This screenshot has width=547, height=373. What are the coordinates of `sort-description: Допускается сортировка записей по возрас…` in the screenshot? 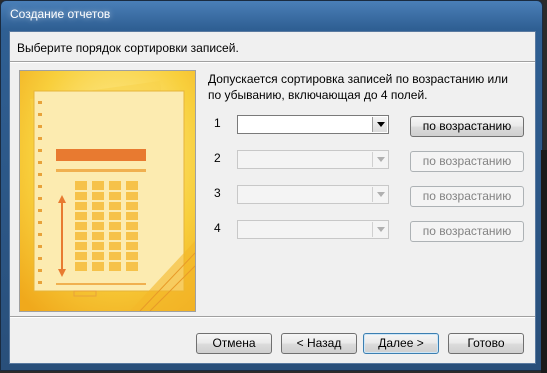 It's located at (358, 87).